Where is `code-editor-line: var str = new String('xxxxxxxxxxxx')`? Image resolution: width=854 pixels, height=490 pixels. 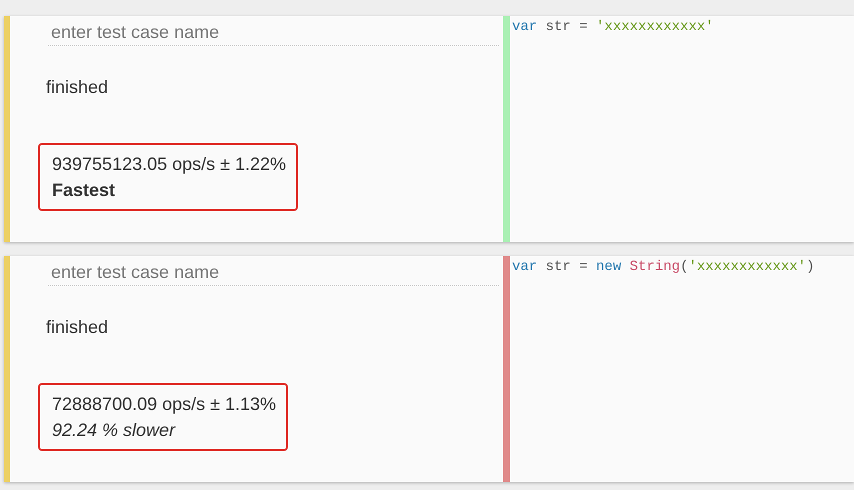 code-editor-line: var str = new String('xxxxxxxxxxxx') is located at coordinates (683, 267).